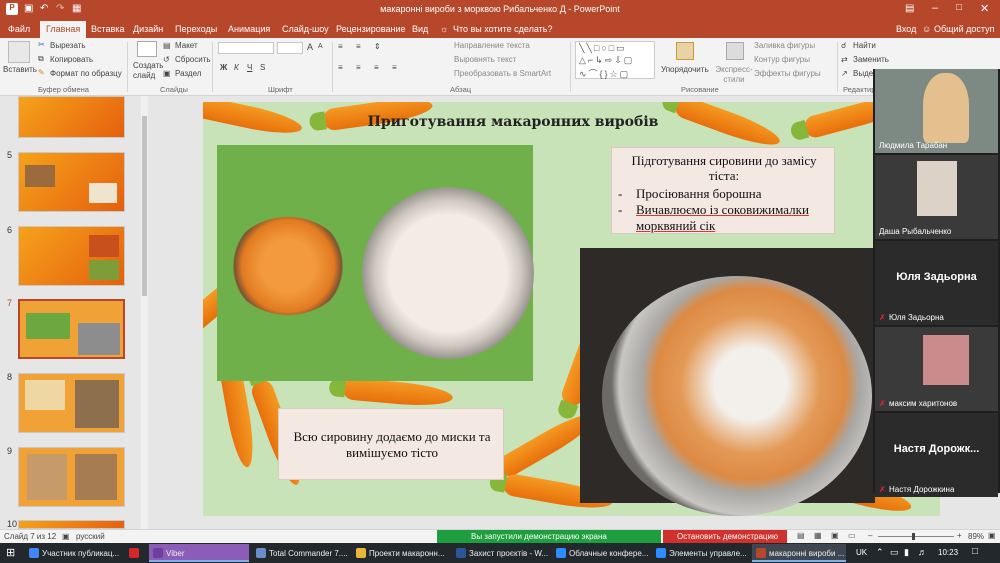  What do you see at coordinates (784, 45) in the screenshot?
I see `shape-fill-button: Заливка фигуры` at bounding box center [784, 45].